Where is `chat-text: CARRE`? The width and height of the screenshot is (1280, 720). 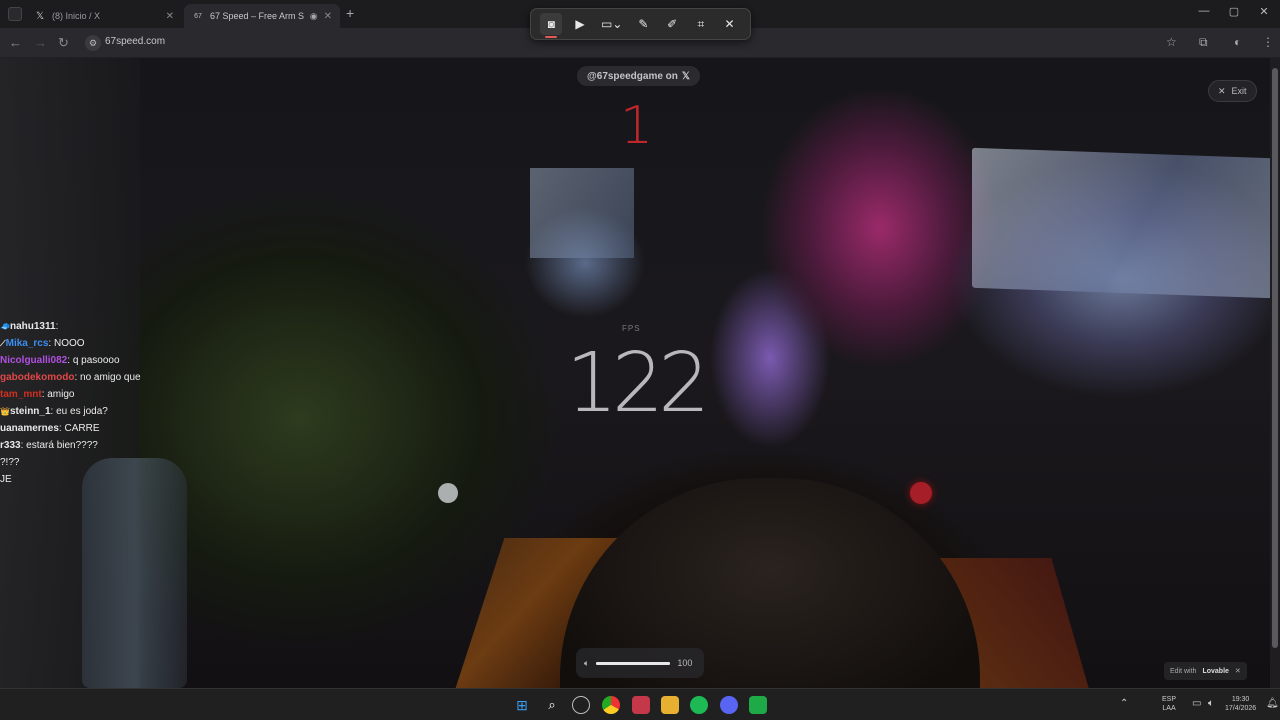
chat-text: CARRE is located at coordinates (82, 428).